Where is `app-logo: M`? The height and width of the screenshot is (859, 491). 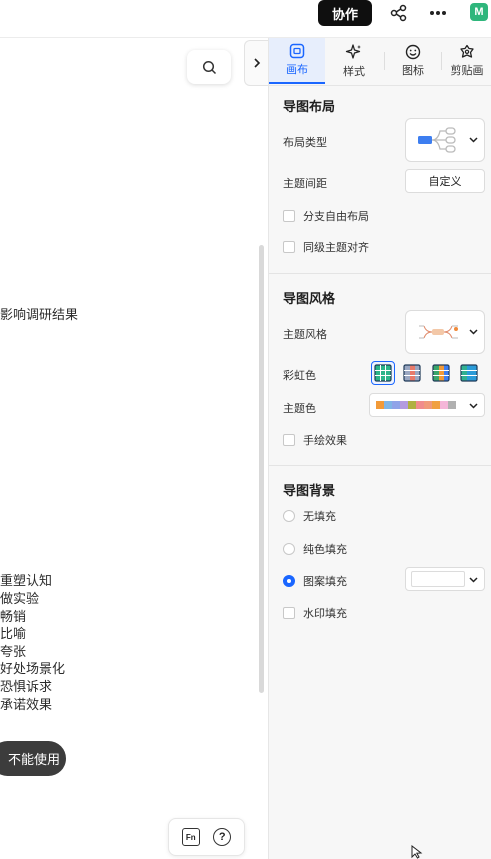
app-logo: M is located at coordinates (479, 12).